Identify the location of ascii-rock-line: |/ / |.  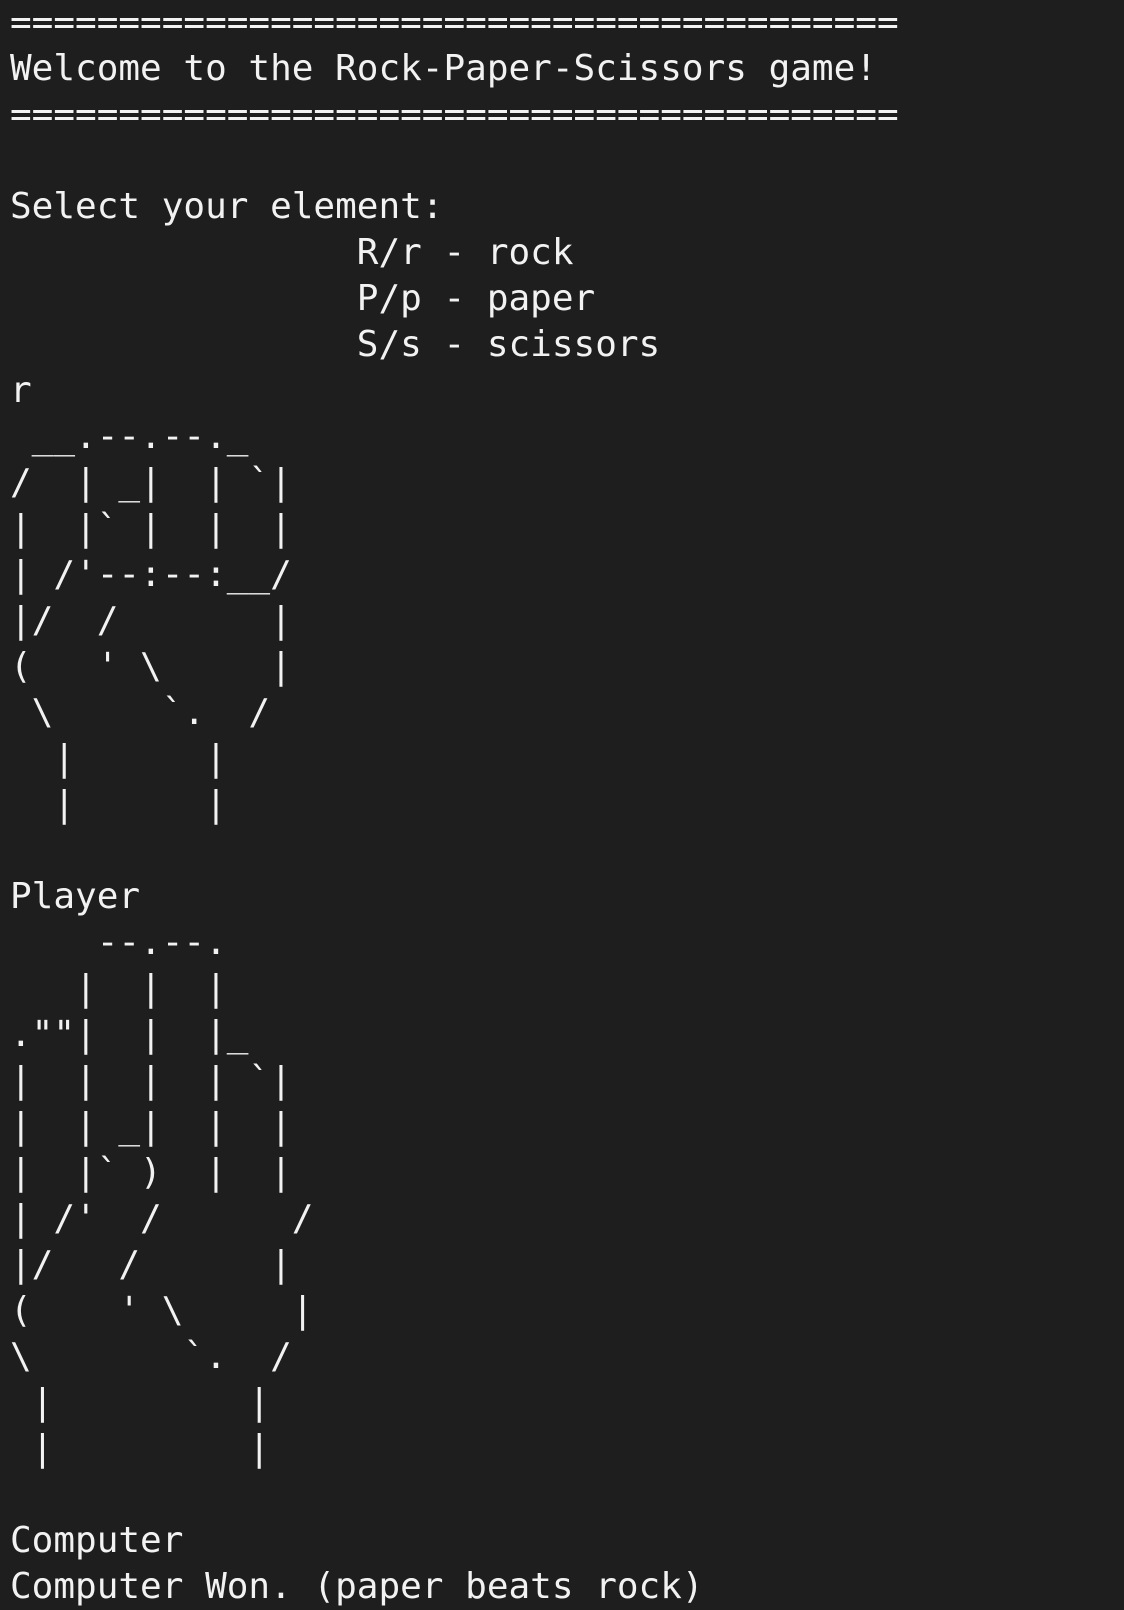
(151, 620).